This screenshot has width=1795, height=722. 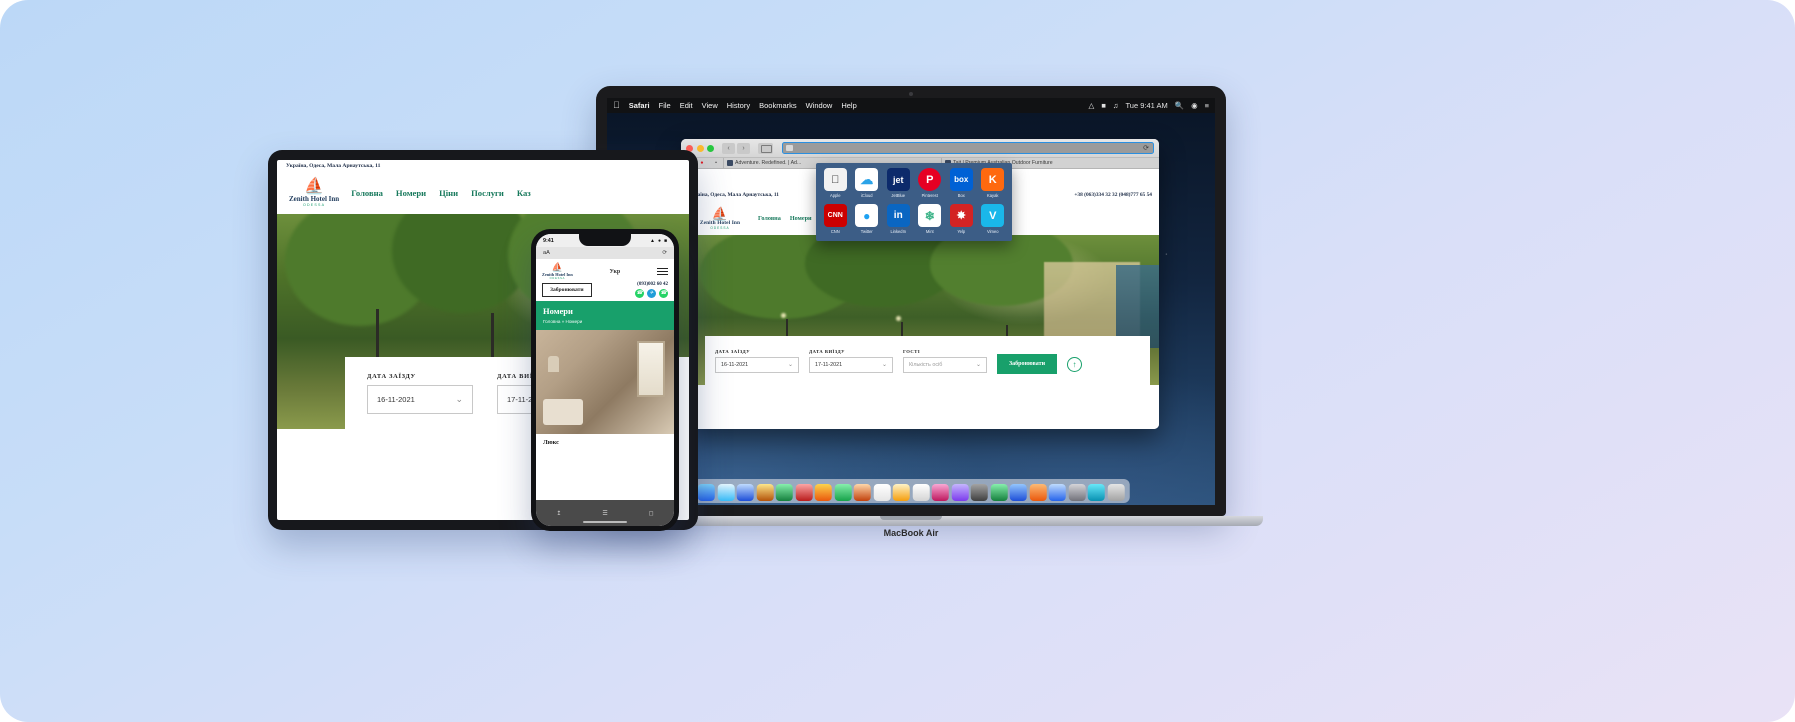 What do you see at coordinates (557, 272) in the screenshot?
I see `mobile-site-logo: ⛵ Zenith Hotel Inn ODESSA` at bounding box center [557, 272].